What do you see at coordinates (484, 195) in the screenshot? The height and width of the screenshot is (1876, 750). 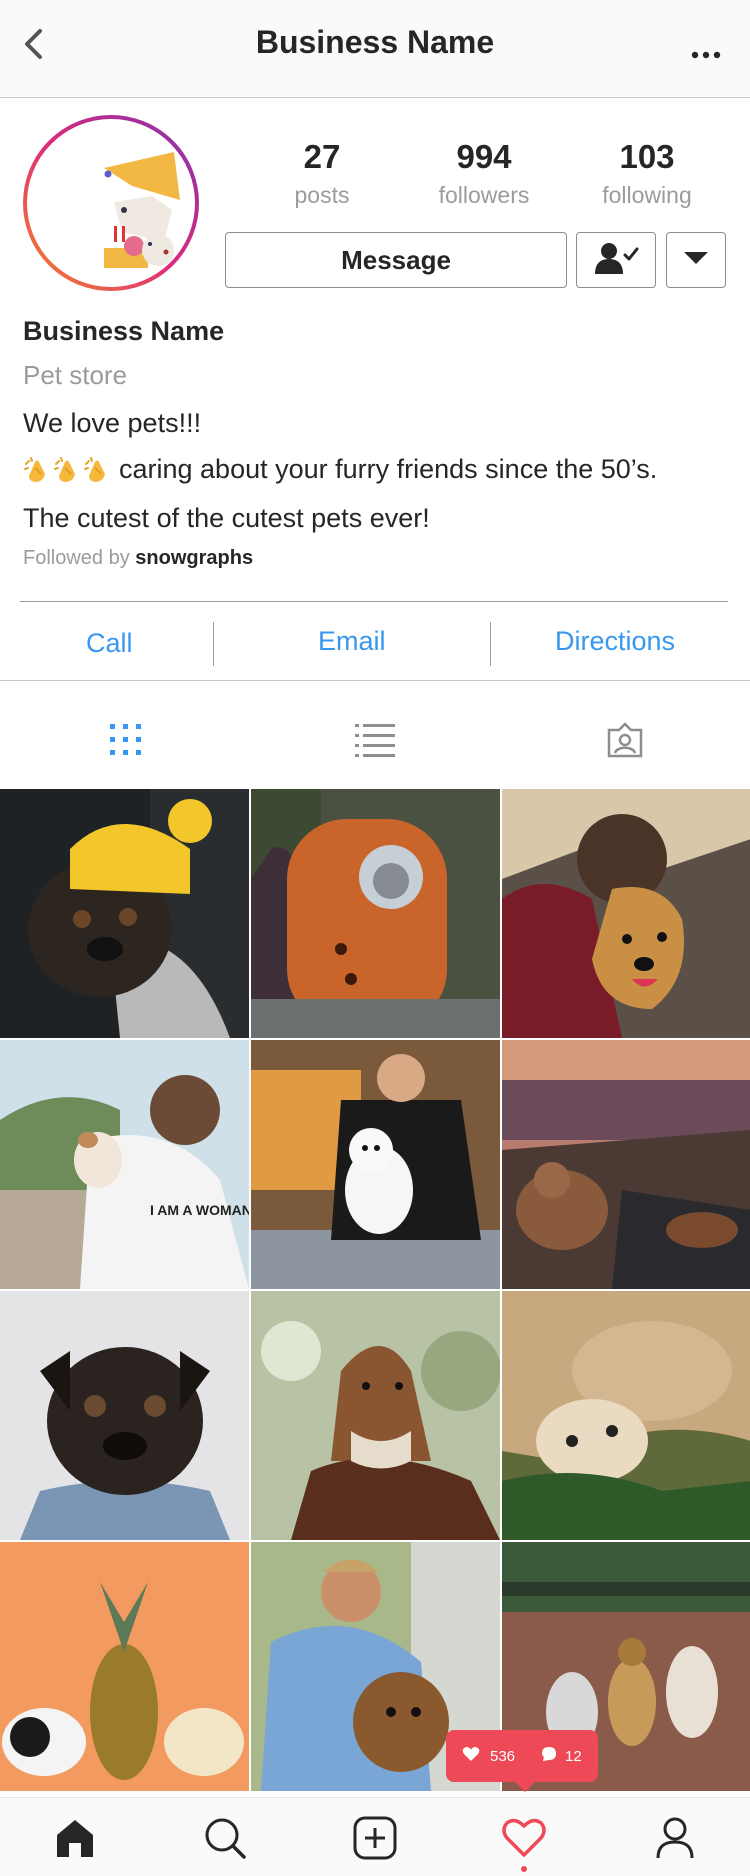 I see `stat-label: followers` at bounding box center [484, 195].